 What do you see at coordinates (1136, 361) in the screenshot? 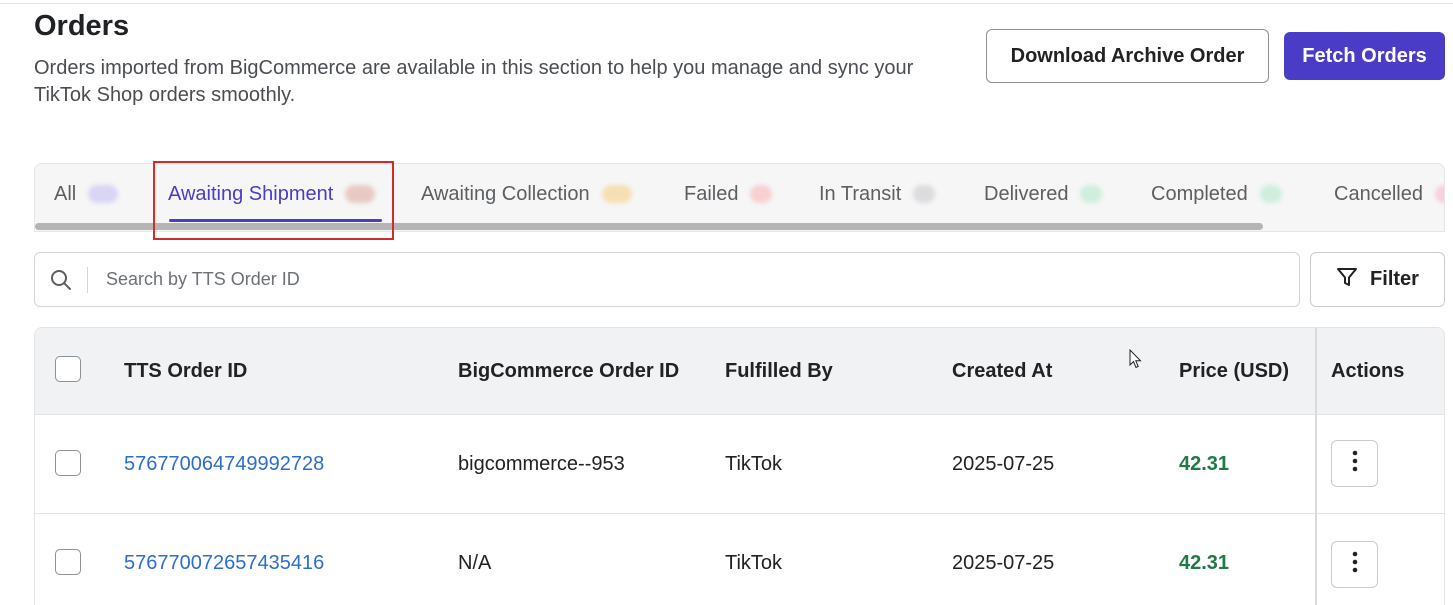
I see `mouse-pointer-icon` at bounding box center [1136, 361].